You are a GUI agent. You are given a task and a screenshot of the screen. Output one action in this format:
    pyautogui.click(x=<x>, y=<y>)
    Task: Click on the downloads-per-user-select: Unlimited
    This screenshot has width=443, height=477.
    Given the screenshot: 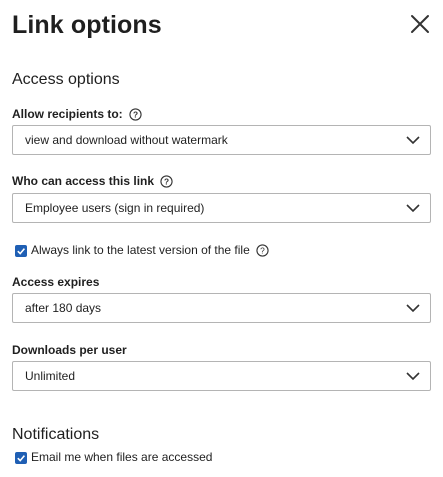 What is the action you would take?
    pyautogui.click(x=221, y=376)
    